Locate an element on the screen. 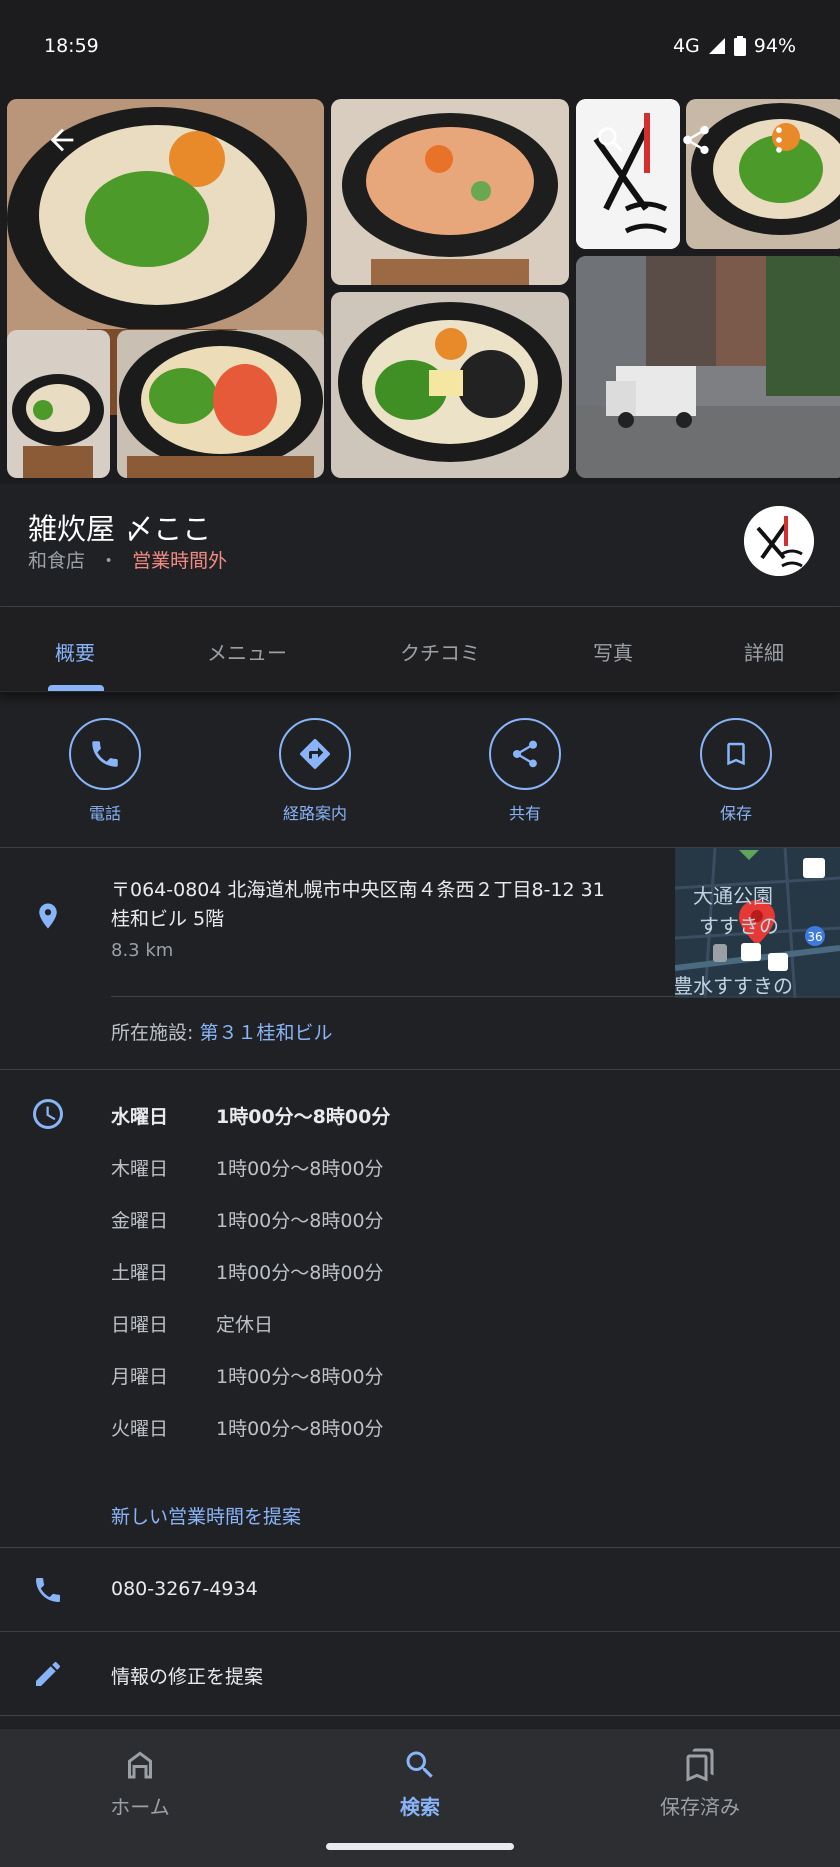 The image size is (840, 1867). call-circle is located at coordinates (105, 754).